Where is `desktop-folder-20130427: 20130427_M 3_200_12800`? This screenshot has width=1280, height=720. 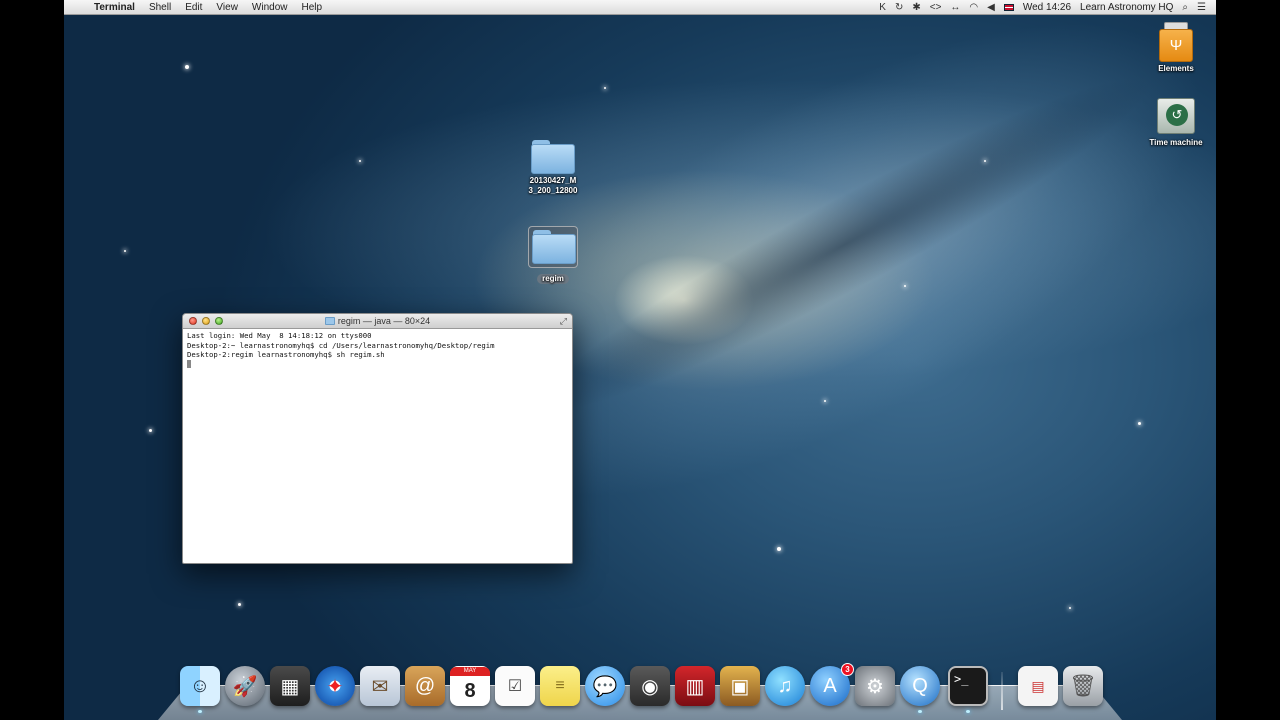 desktop-folder-20130427: 20130427_M 3_200_12800 is located at coordinates (553, 168).